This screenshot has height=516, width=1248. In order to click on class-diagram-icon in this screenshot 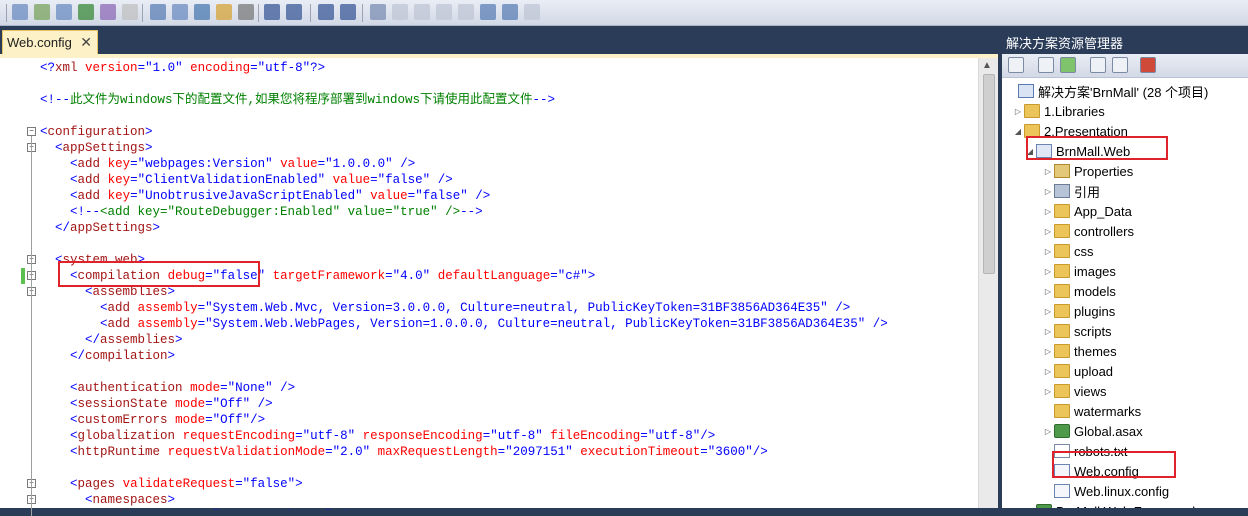, I will do `click(1148, 65)`.